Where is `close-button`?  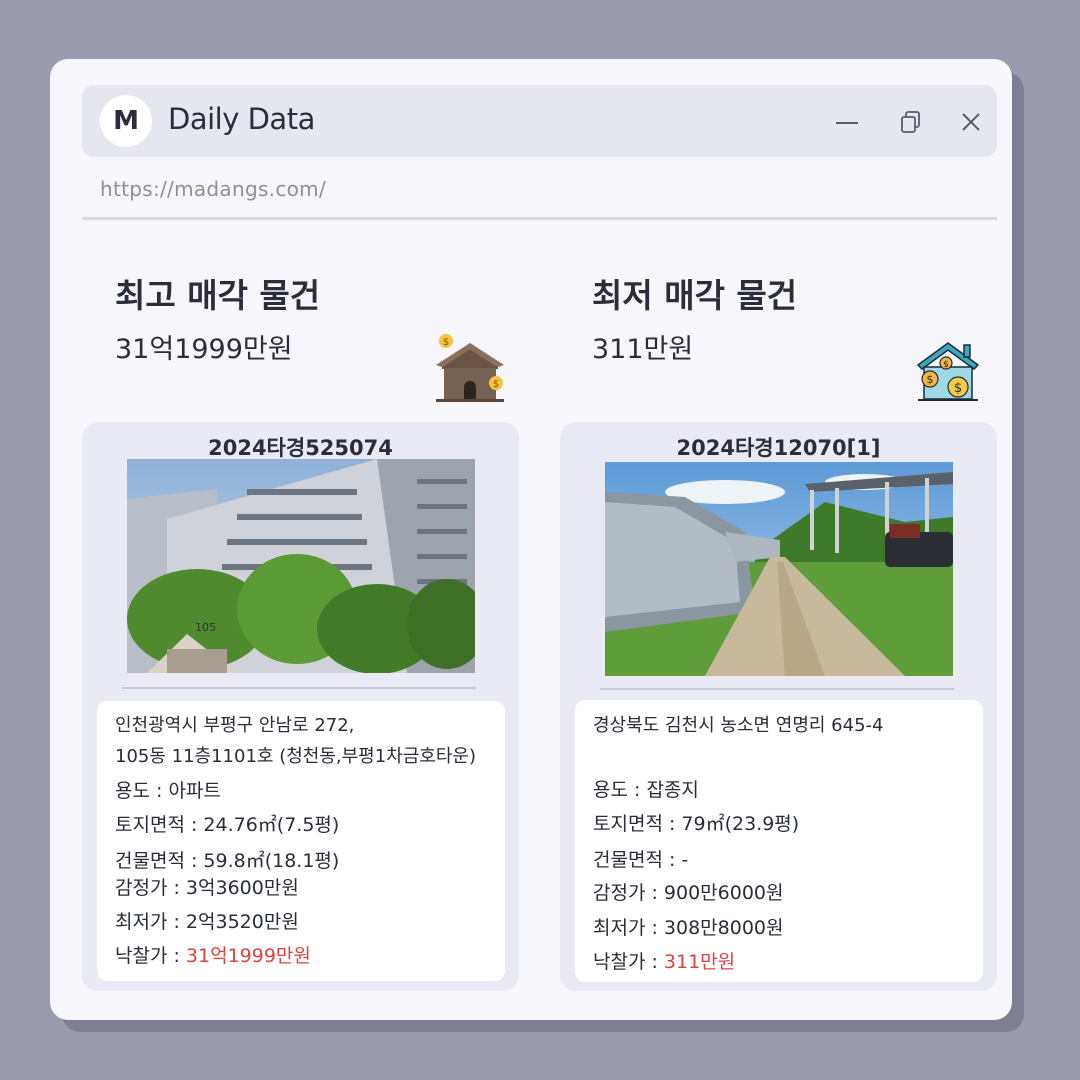
close-button is located at coordinates (971, 122).